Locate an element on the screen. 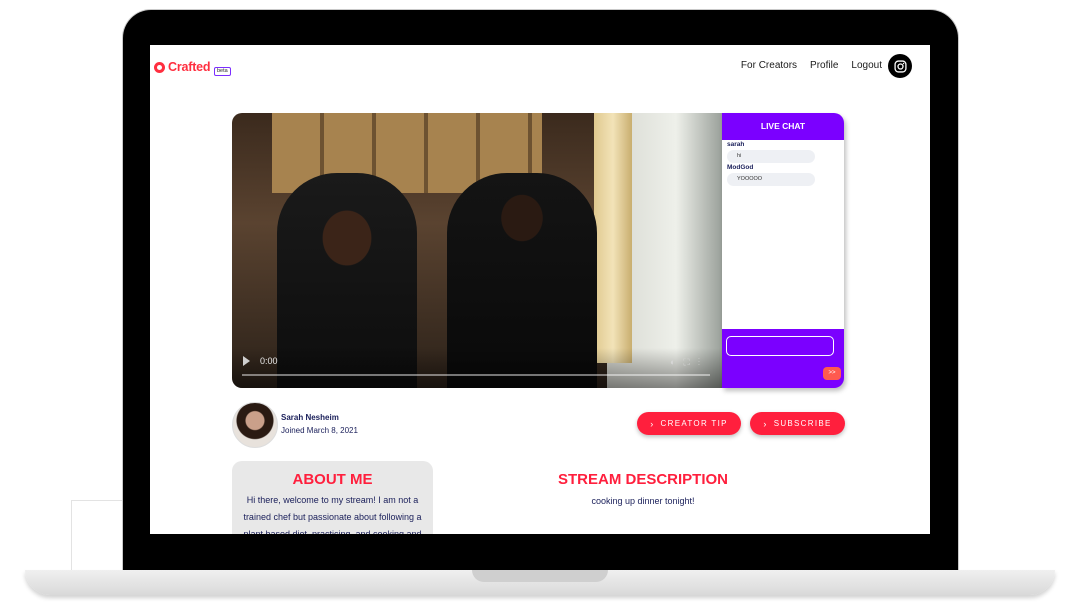  live-chat-title: LIVE CHAT is located at coordinates (783, 126).